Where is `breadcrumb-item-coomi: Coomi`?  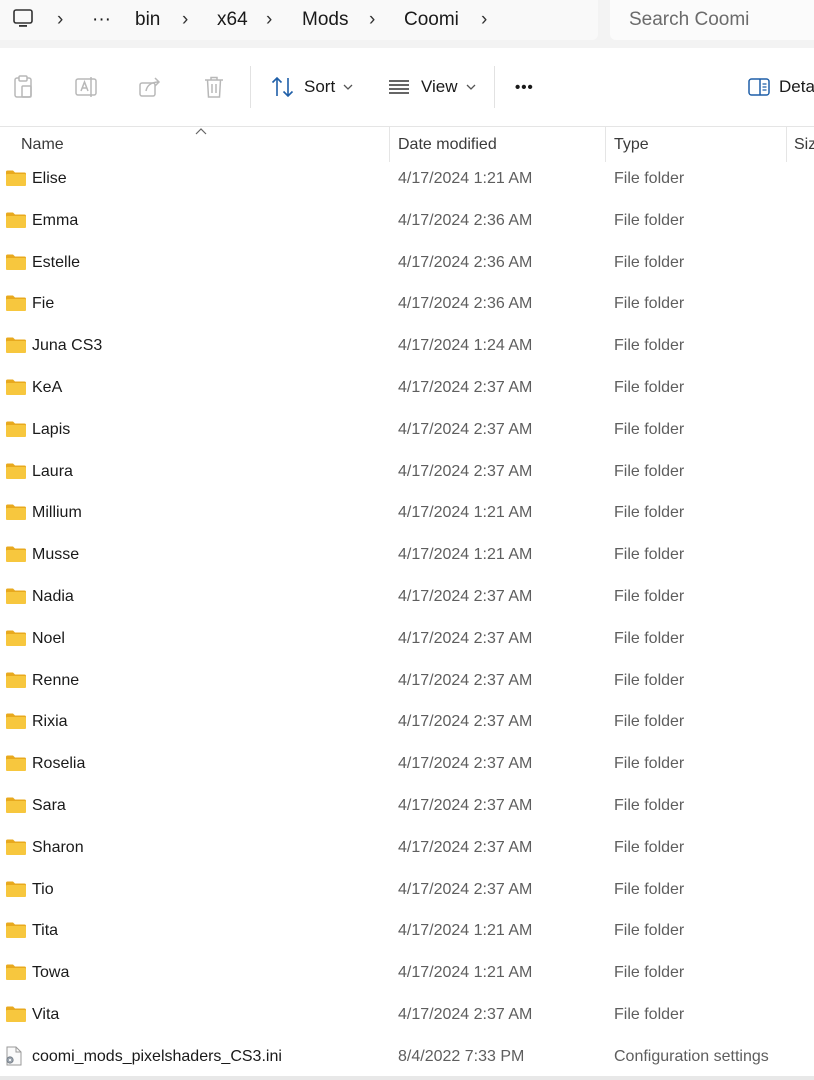 breadcrumb-item-coomi: Coomi is located at coordinates (431, 20).